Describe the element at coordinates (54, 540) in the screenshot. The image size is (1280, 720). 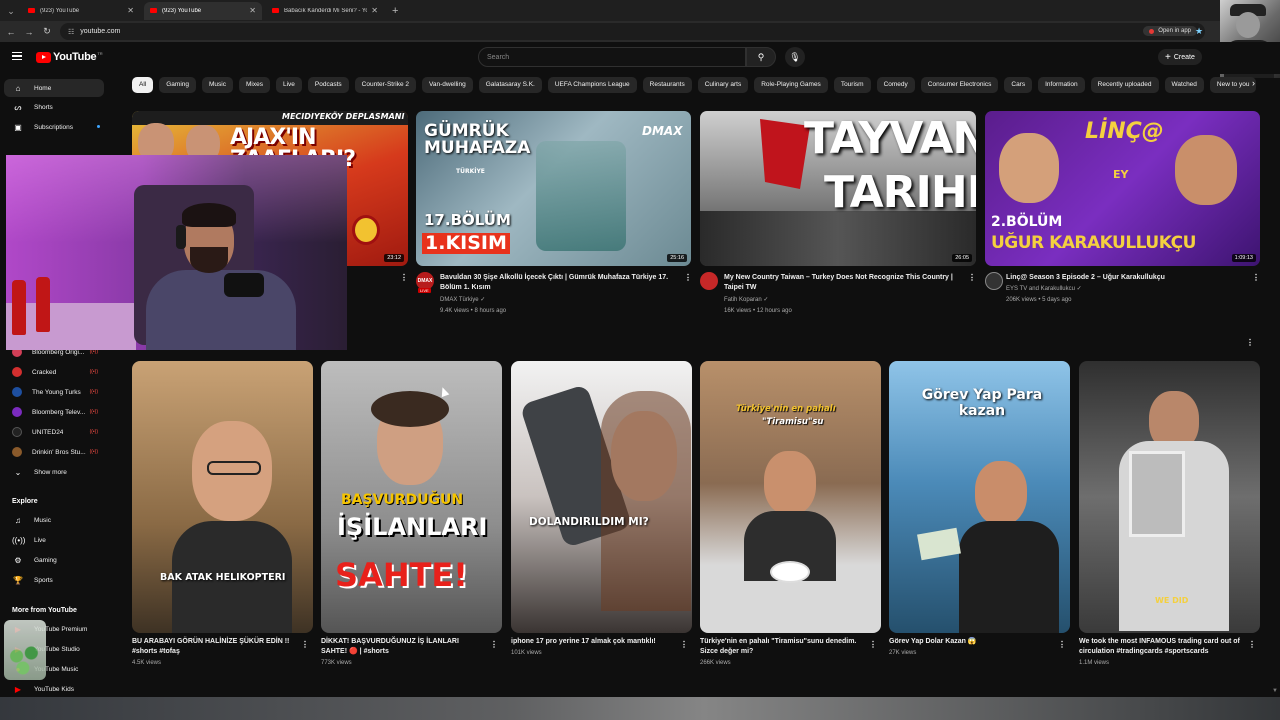
I see `sidebar-item-live: ((•)) Live` at that location.